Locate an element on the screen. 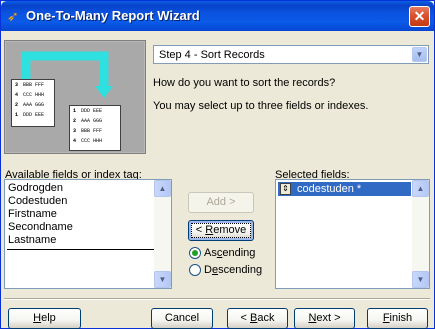  footer-divider is located at coordinates (217, 299).